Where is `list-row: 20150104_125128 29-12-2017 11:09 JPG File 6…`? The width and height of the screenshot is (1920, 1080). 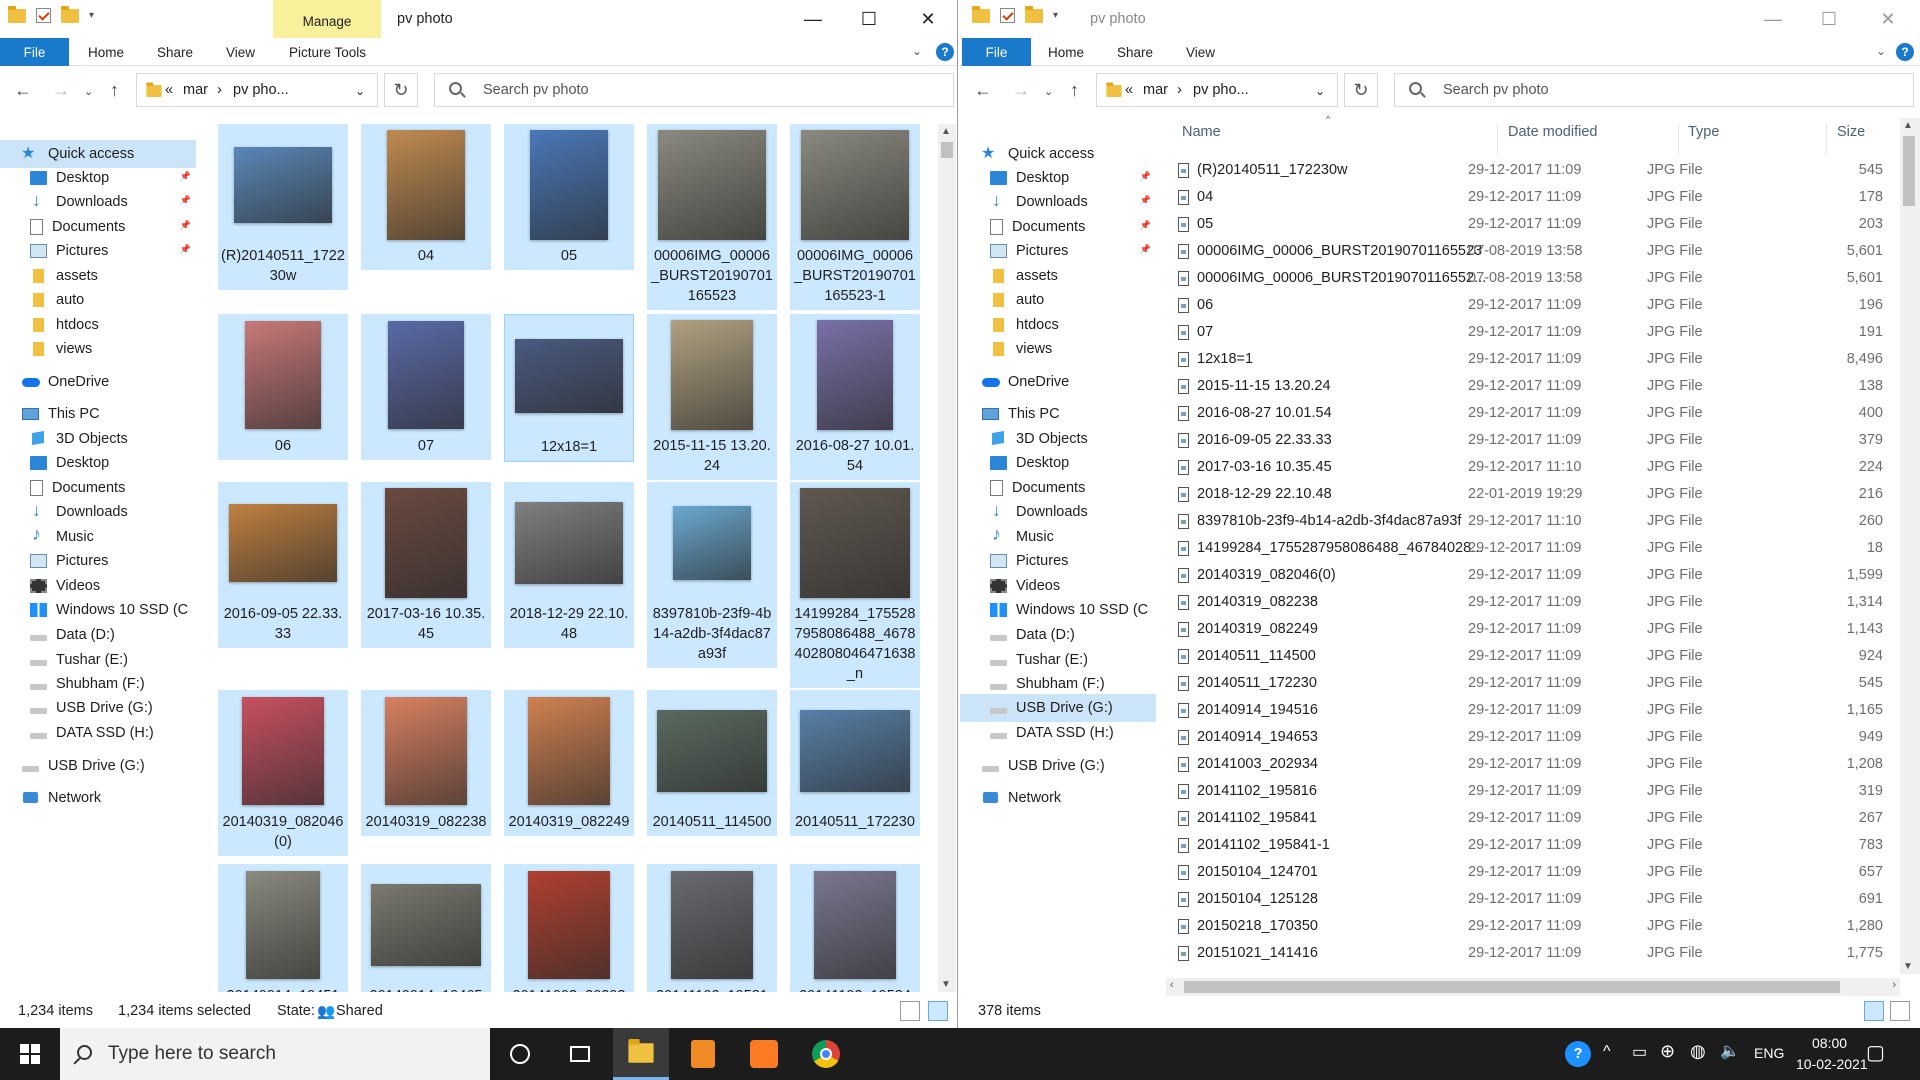
list-row: 20150104_125128 29-12-2017 11:09 JPG File 6… is located at coordinates (1535, 900).